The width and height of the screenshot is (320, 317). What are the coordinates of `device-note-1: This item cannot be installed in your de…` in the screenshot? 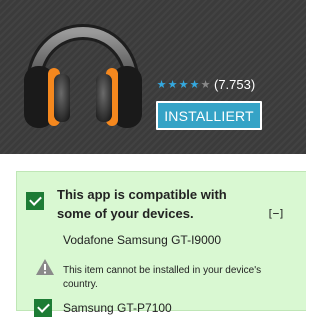 It's located at (162, 277).